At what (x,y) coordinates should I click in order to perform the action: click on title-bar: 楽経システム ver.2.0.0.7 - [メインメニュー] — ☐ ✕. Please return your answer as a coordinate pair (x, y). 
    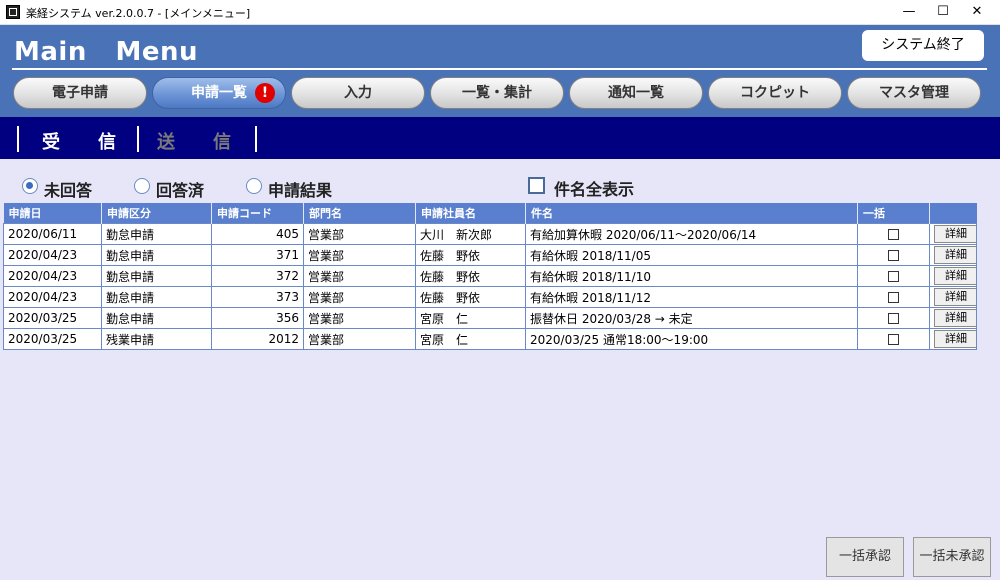
    Looking at the image, I should click on (500, 12).